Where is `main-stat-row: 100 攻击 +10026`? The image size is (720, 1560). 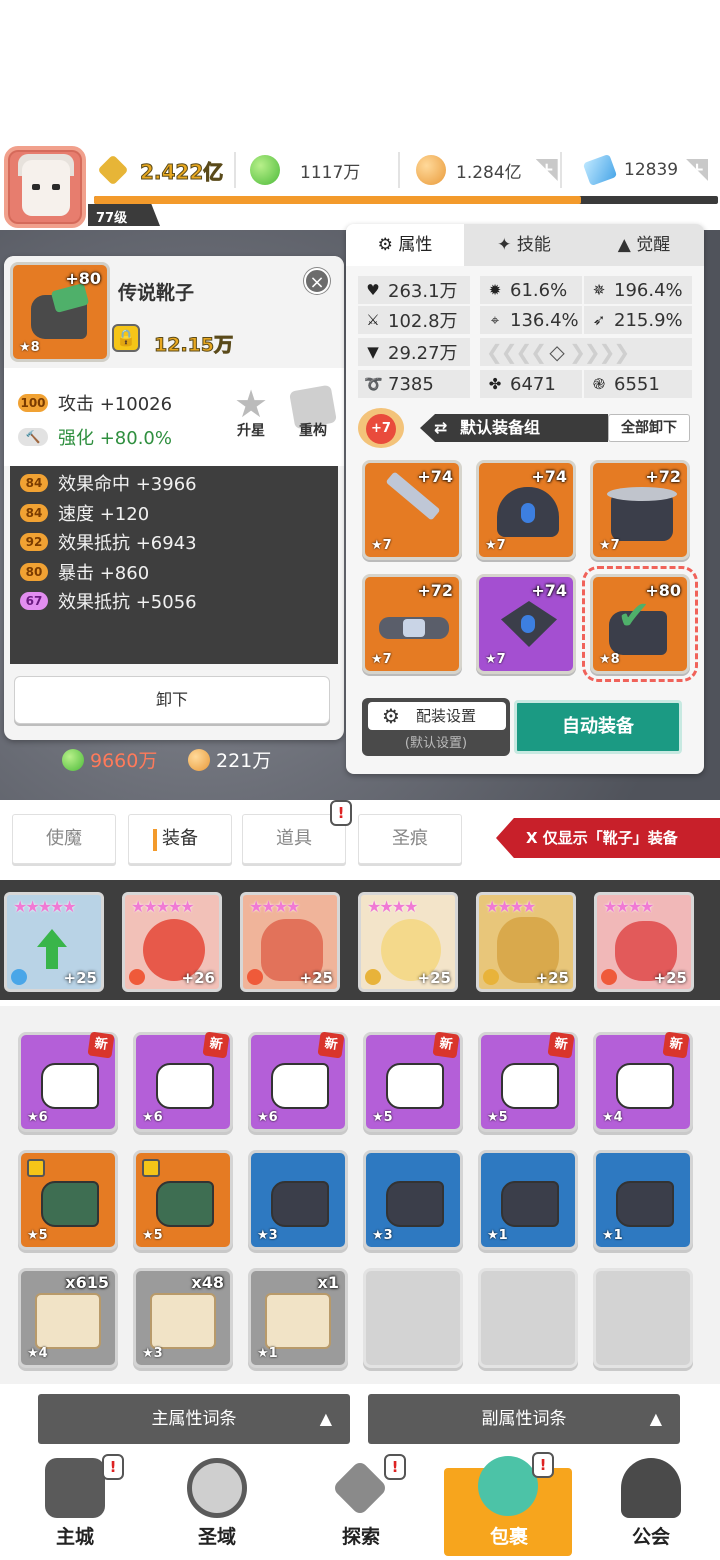
main-stat-row: 100 攻击 +10026 is located at coordinates (95, 403).